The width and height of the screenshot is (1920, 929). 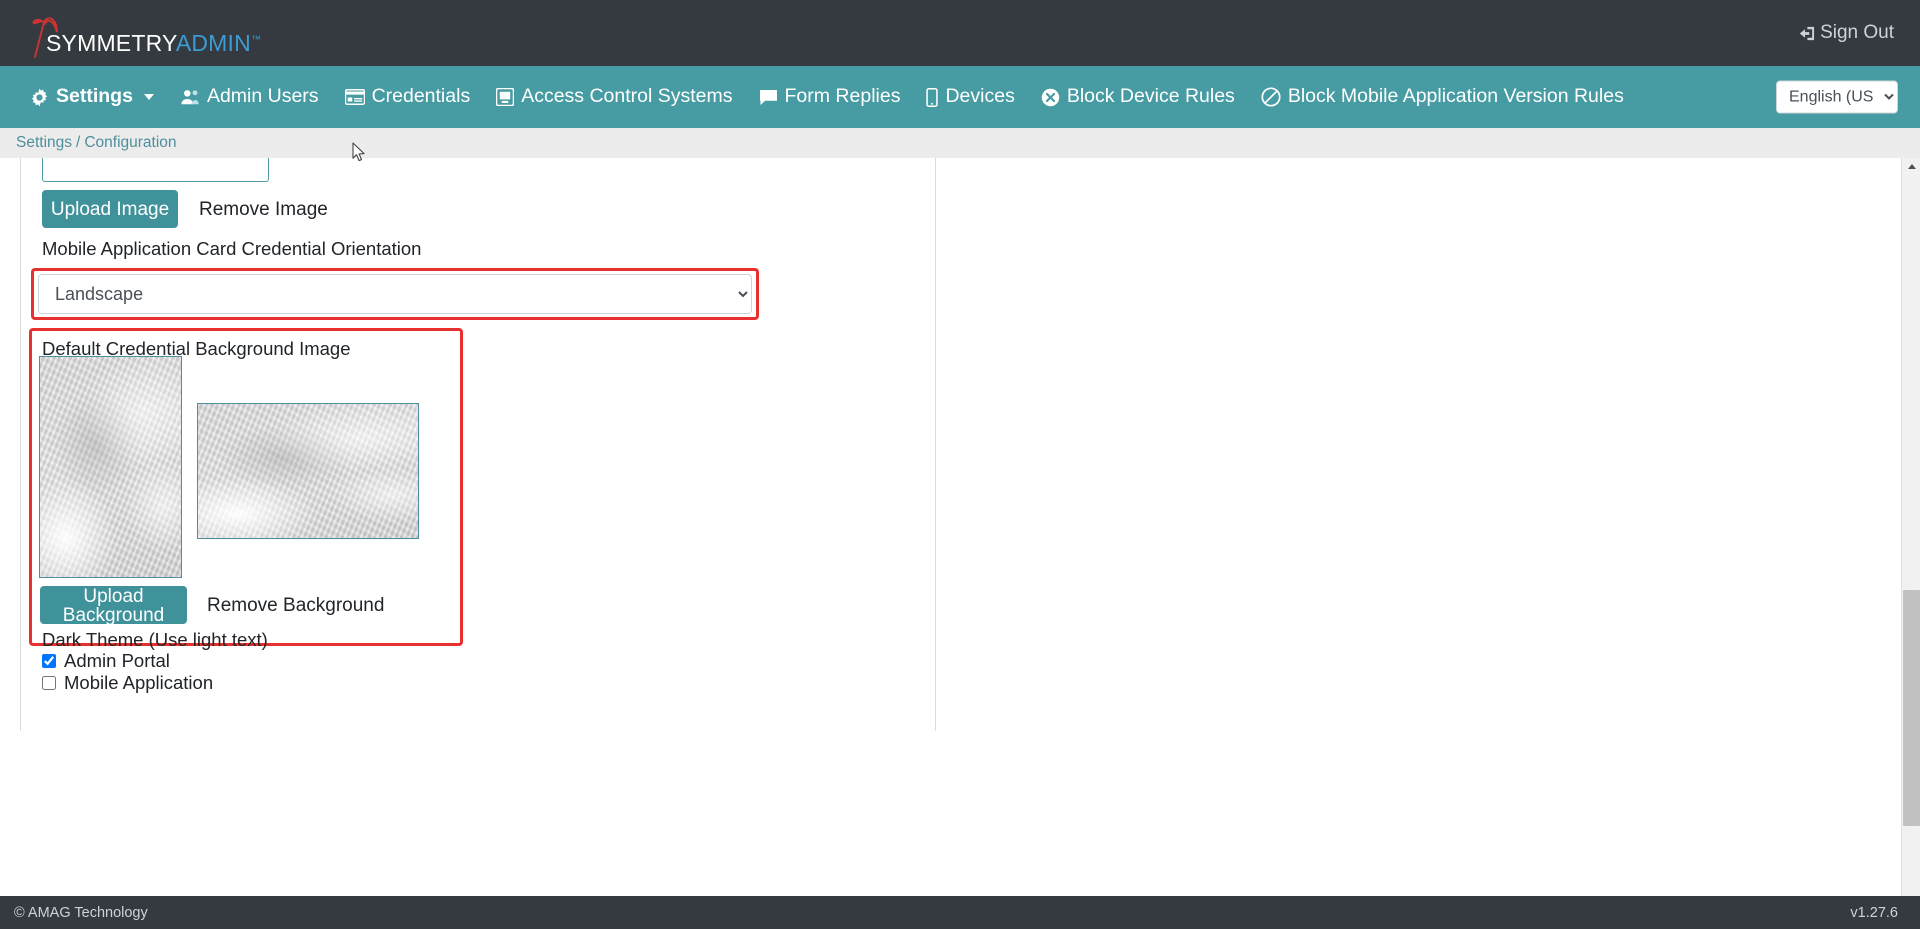 What do you see at coordinates (1837, 97) in the screenshot?
I see `language-selector: English (US)` at bounding box center [1837, 97].